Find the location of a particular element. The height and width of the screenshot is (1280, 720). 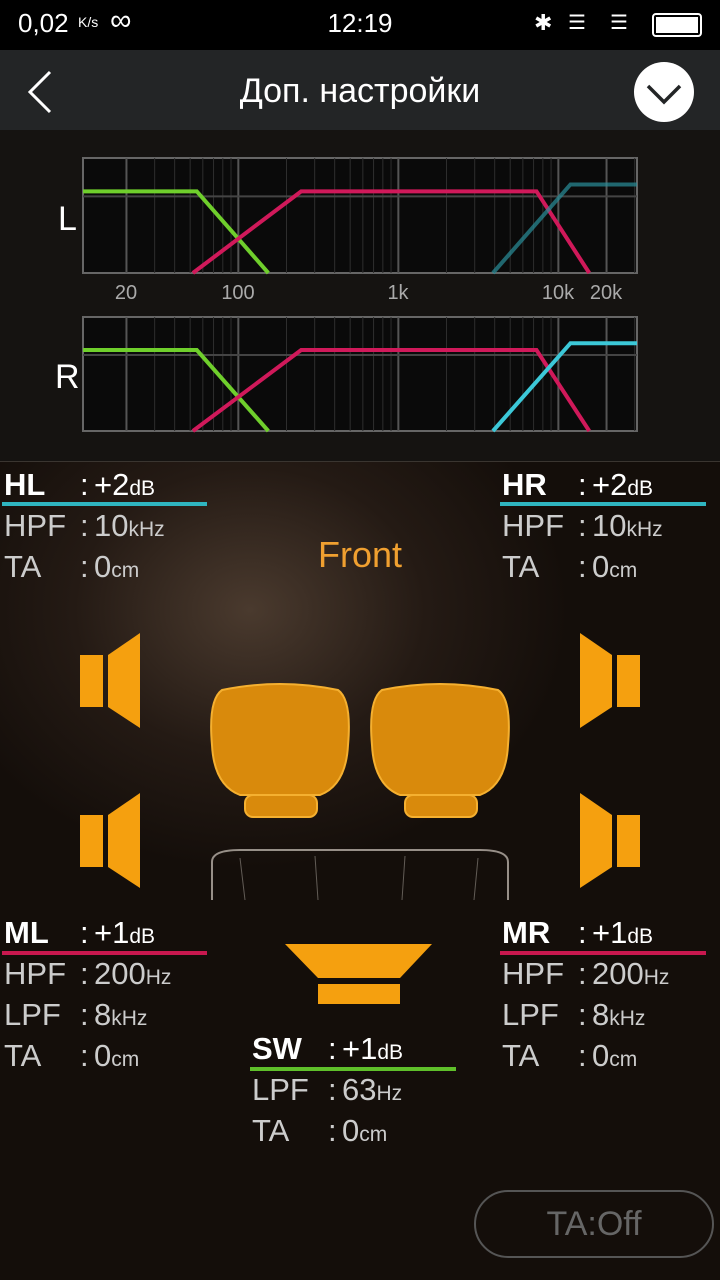

channel-name: HL is located at coordinates (25, 484).